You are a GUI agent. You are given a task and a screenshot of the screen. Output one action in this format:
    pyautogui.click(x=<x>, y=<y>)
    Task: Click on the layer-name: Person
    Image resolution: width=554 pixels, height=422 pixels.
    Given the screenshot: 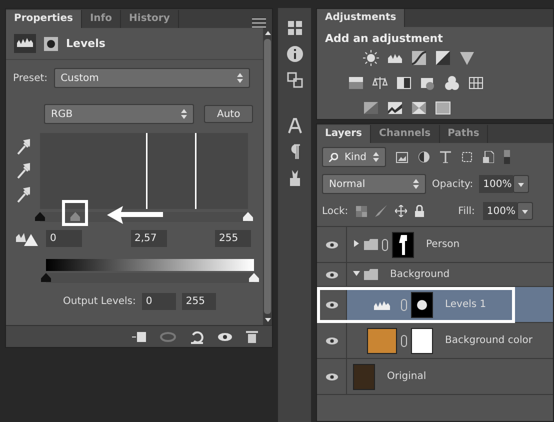 What is the action you would take?
    pyautogui.click(x=443, y=244)
    